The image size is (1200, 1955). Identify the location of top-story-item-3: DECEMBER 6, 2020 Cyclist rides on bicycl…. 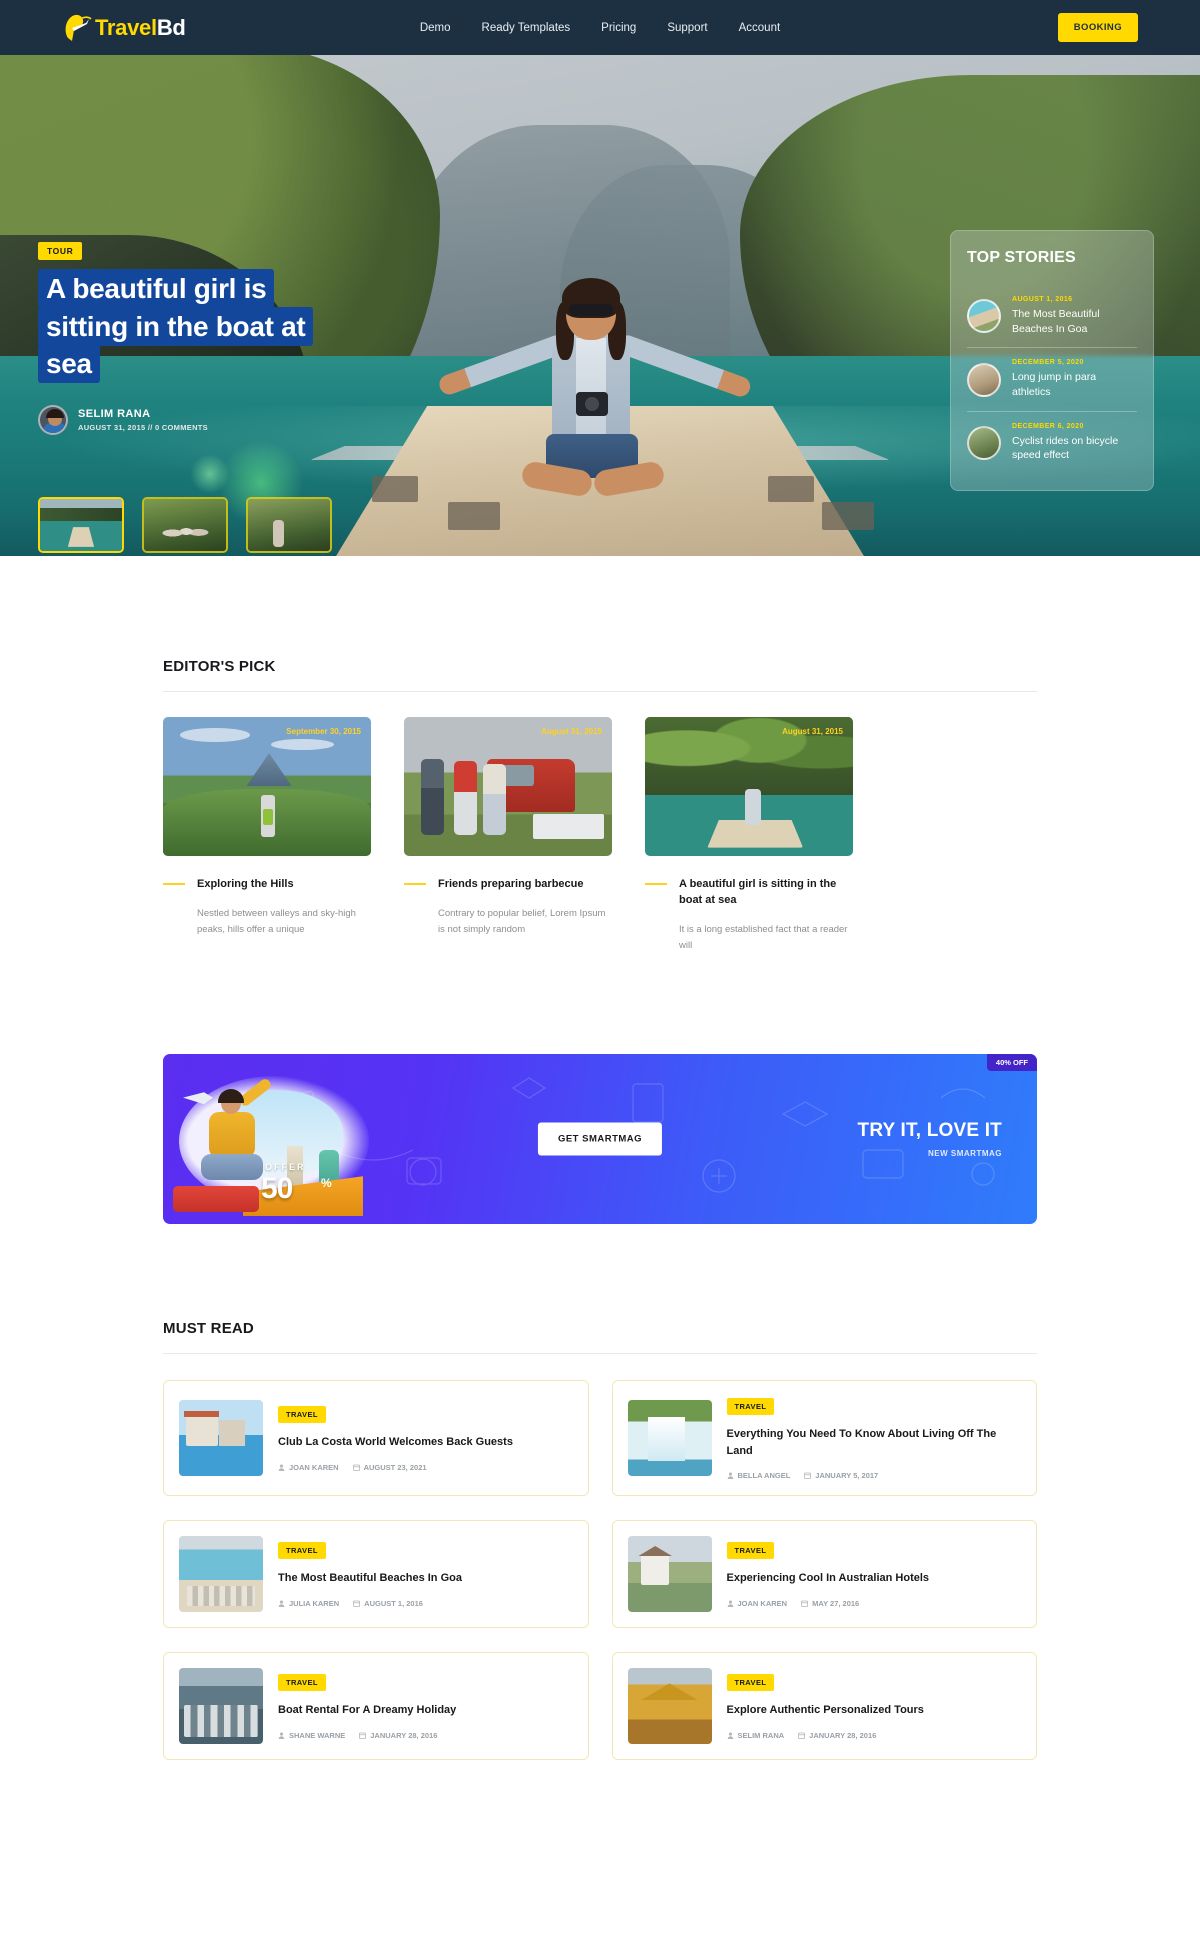
(1052, 442).